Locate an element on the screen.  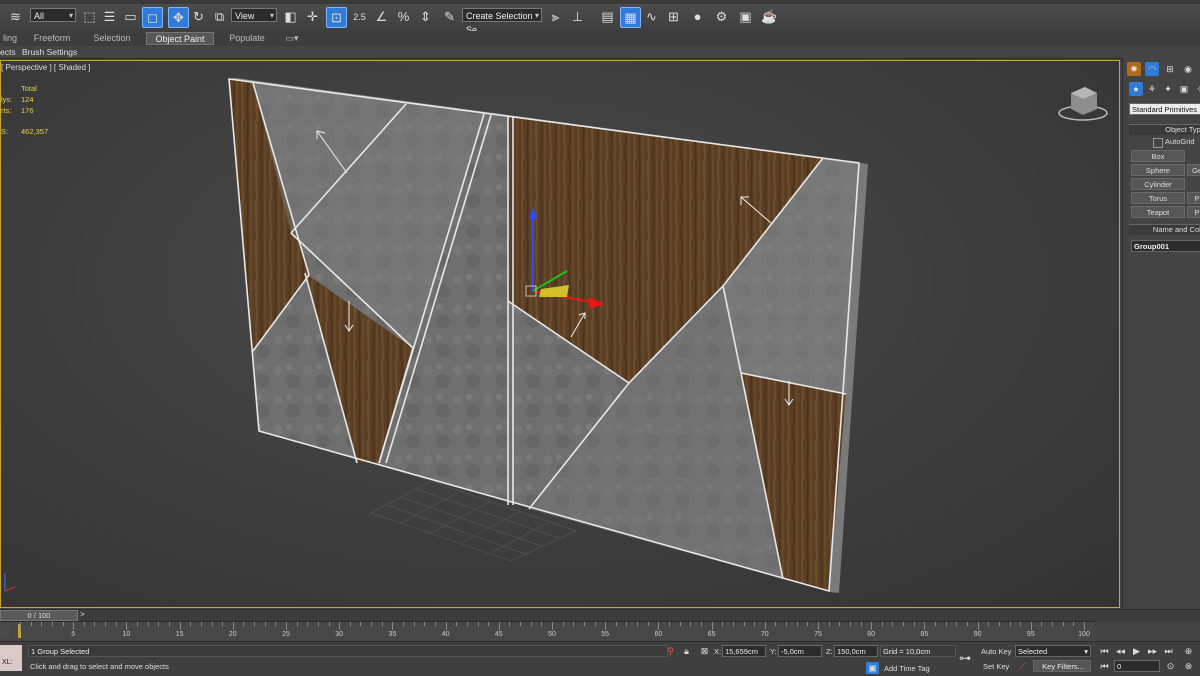
time-slider-thumb: 0 / 100 is located at coordinates (39, 615).